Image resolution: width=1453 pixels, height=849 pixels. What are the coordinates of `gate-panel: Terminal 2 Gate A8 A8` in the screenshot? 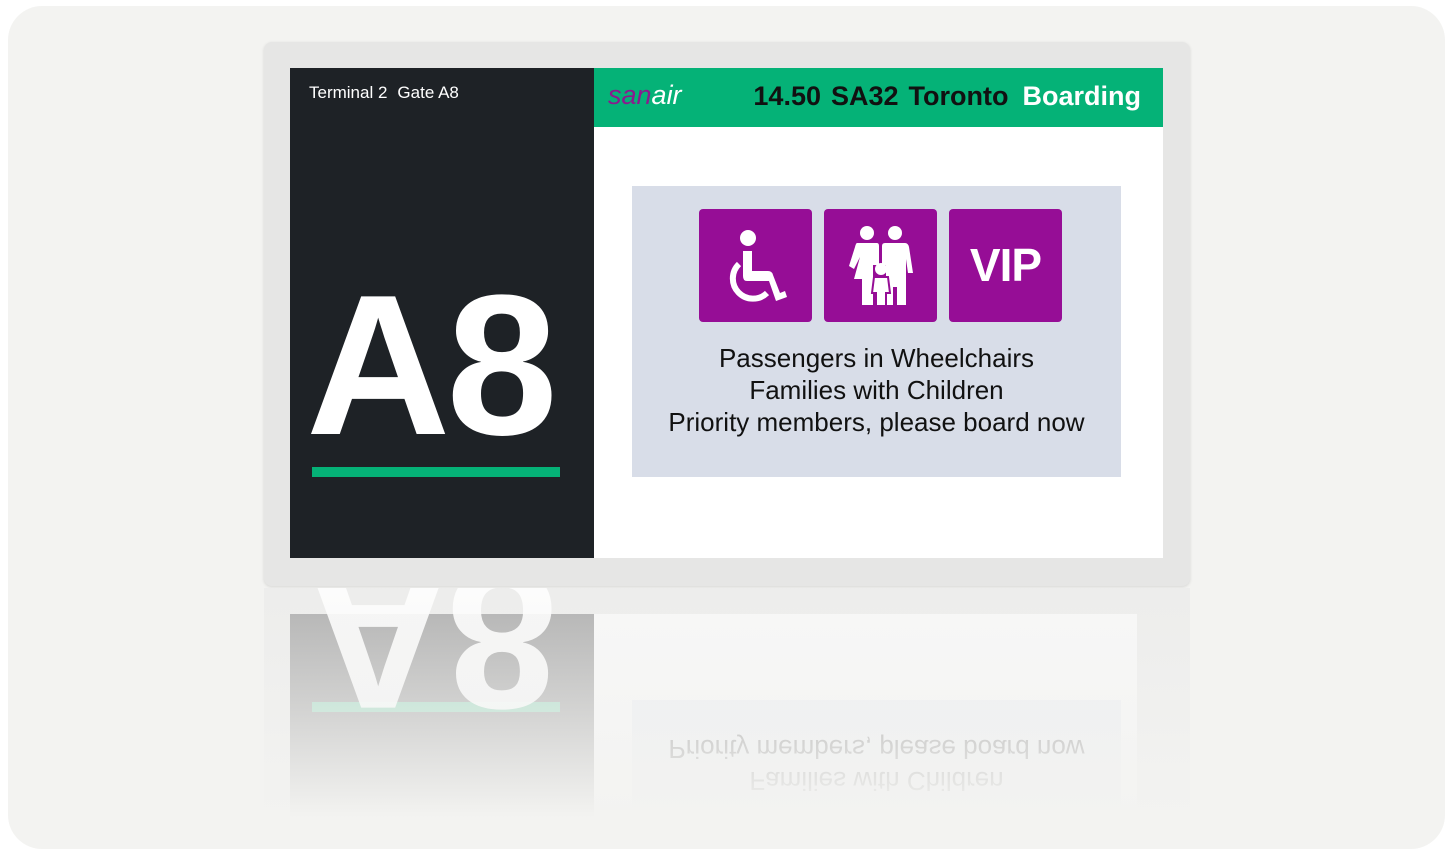 It's located at (442, 313).